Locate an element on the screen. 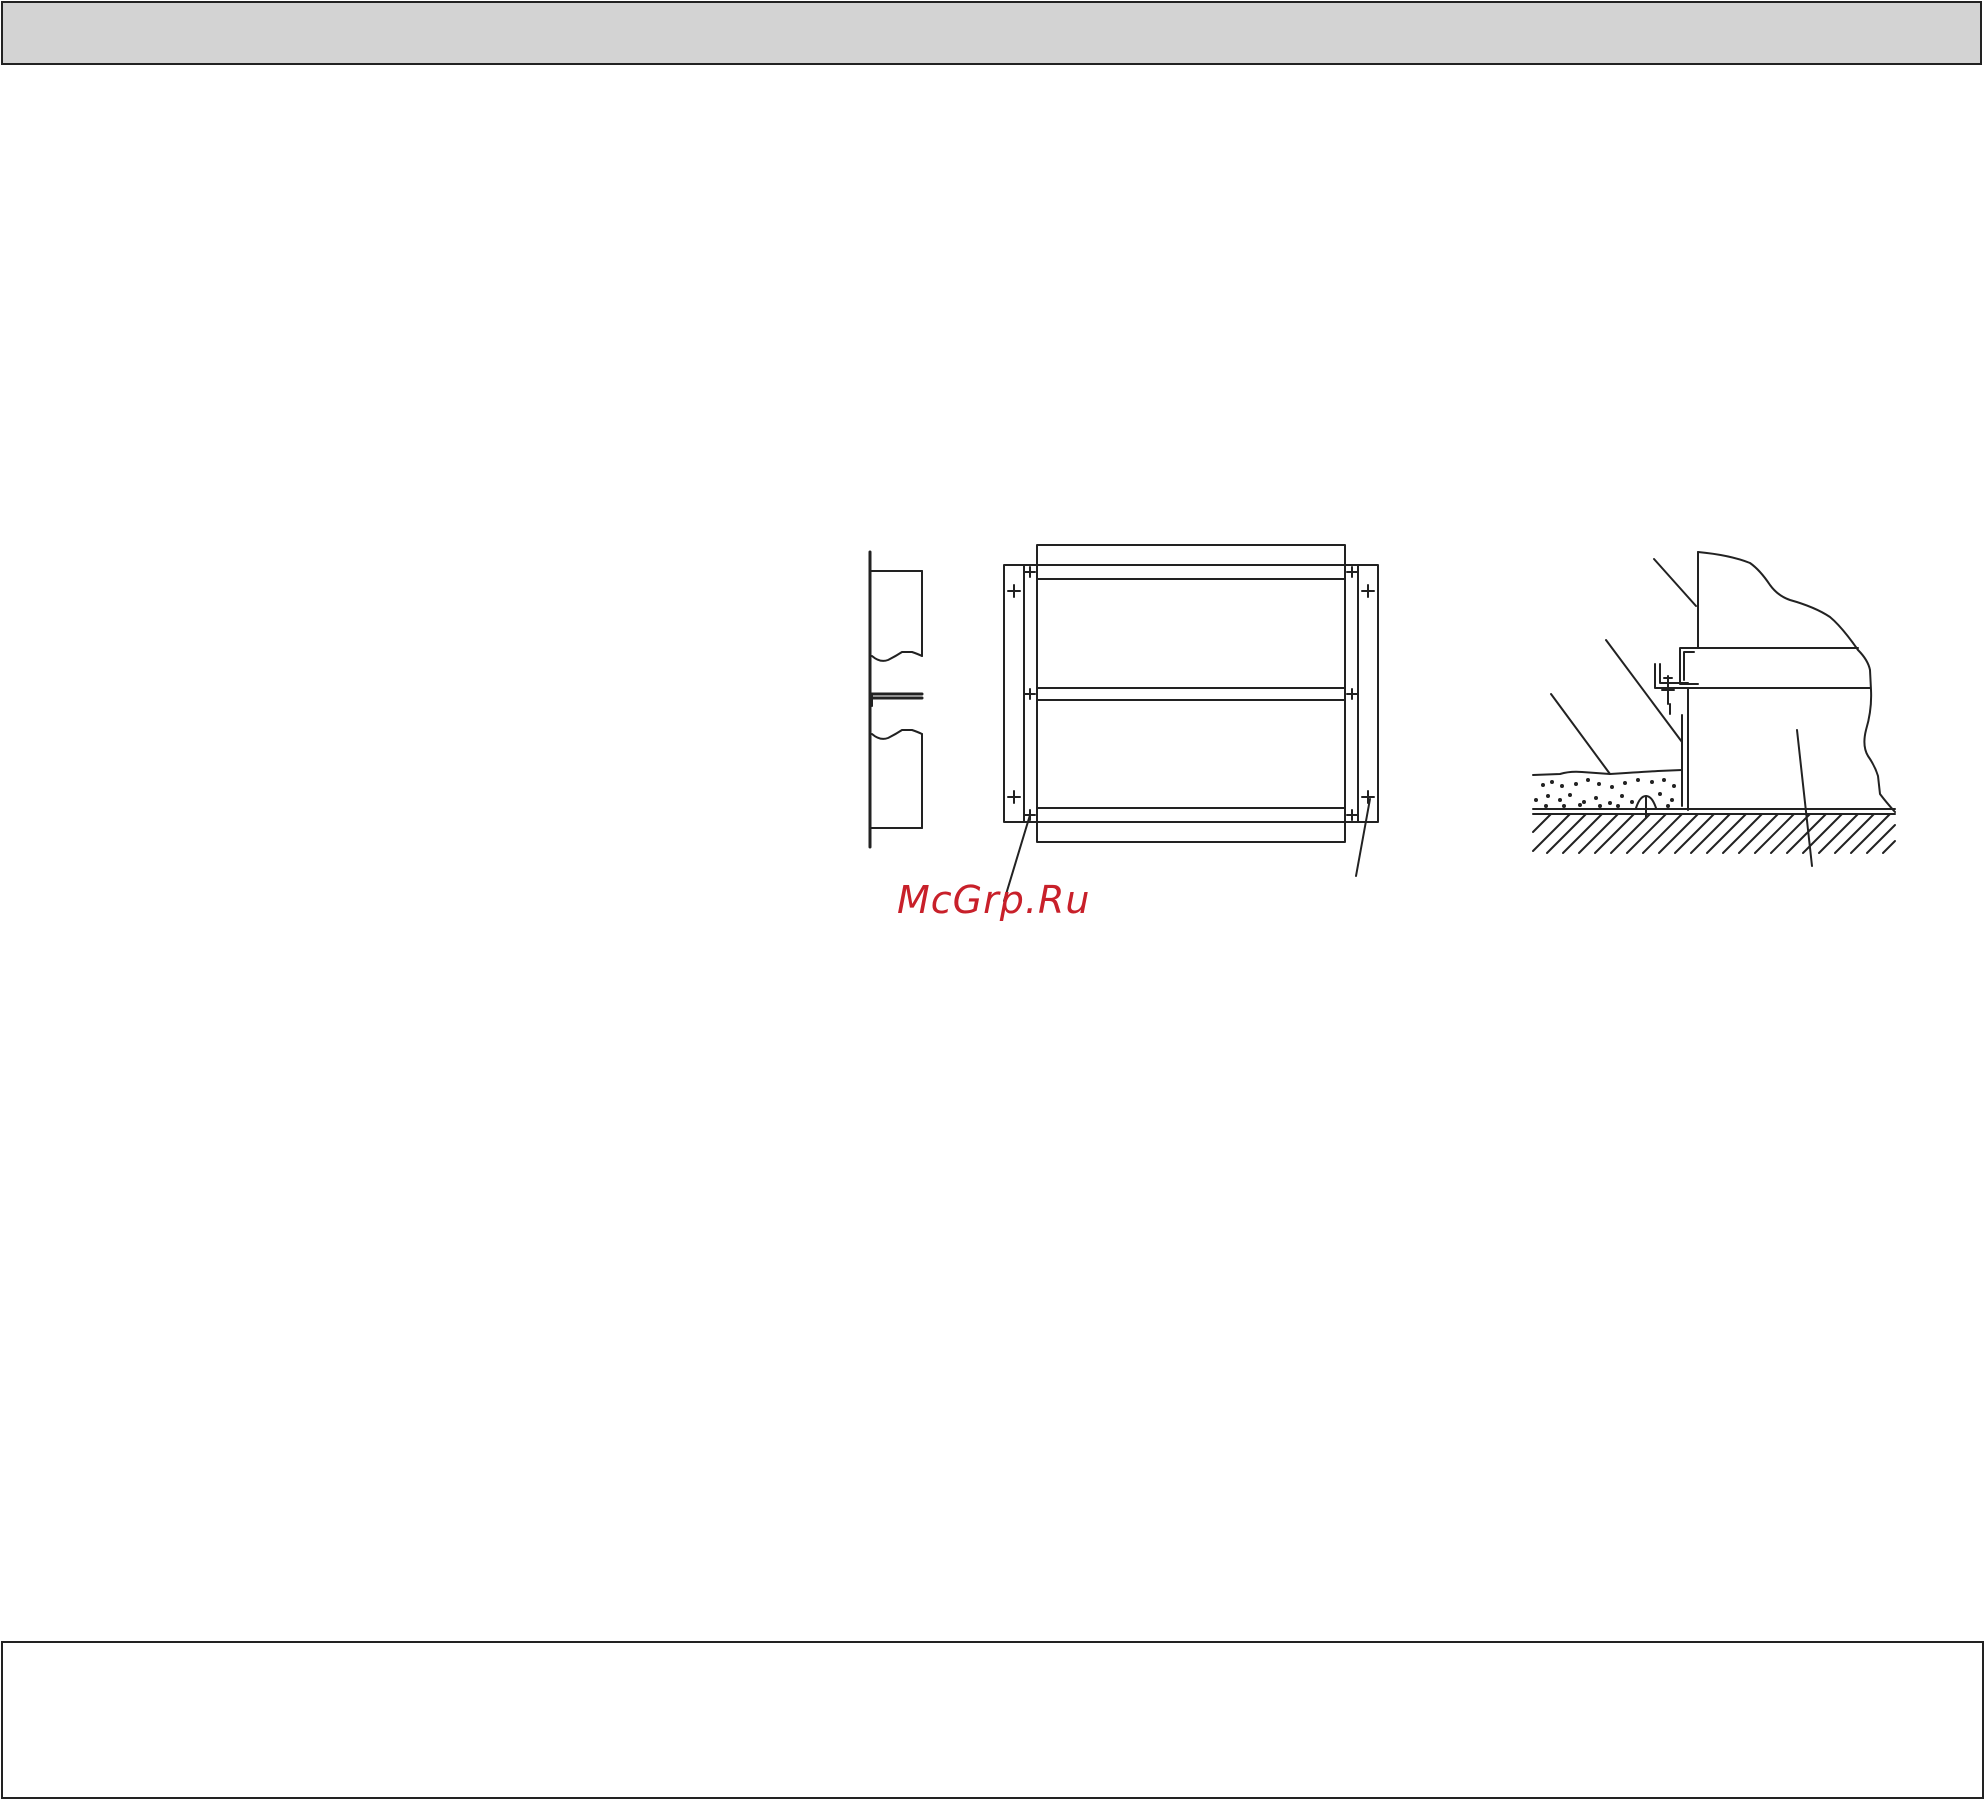  frame-outer-rect is located at coordinates (1191, 693).